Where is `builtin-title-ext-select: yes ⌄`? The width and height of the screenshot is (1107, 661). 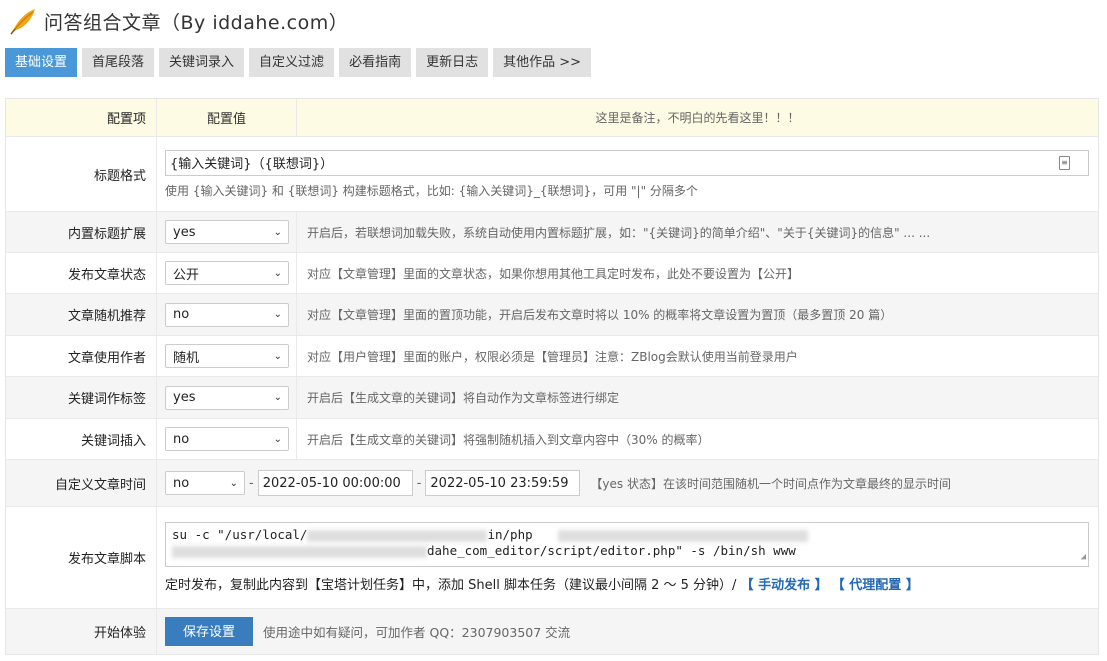 builtin-title-ext-select: yes ⌄ is located at coordinates (227, 232).